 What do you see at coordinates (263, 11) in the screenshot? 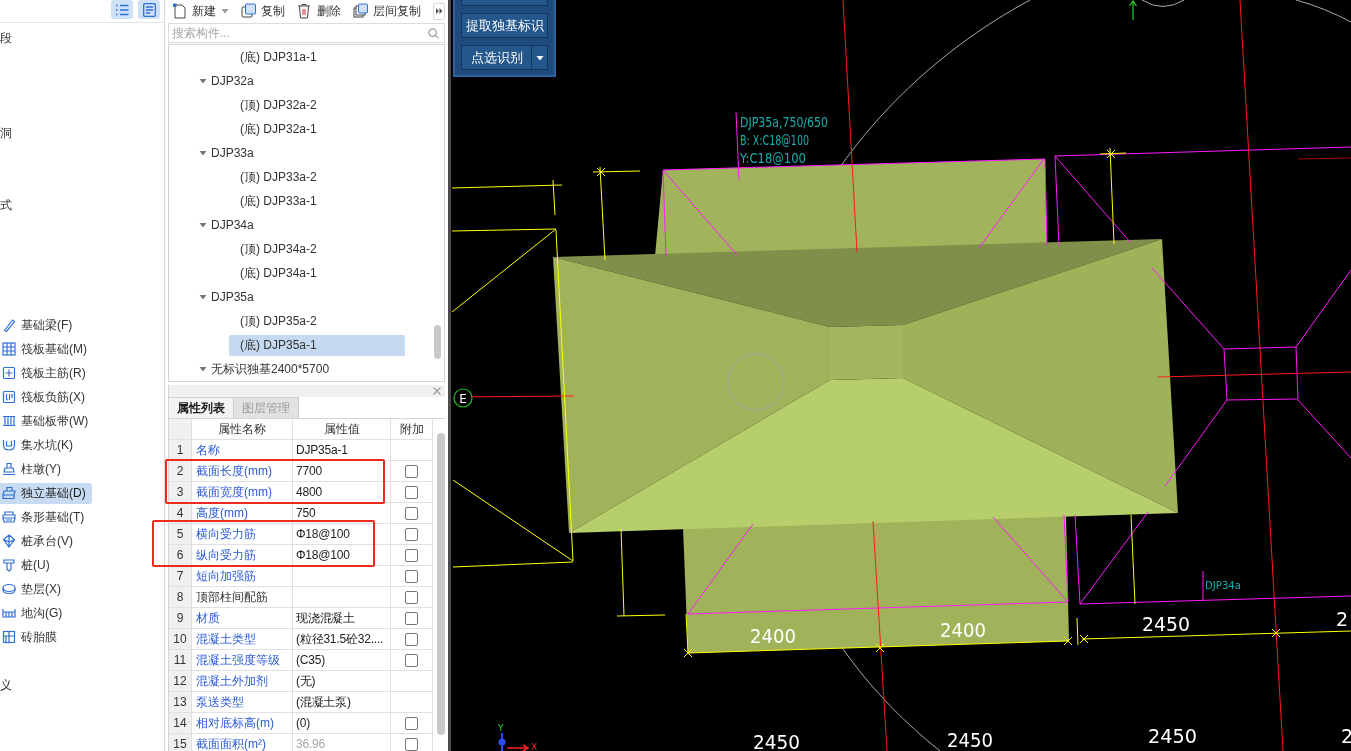
I see `toolbar-button: 复制` at bounding box center [263, 11].